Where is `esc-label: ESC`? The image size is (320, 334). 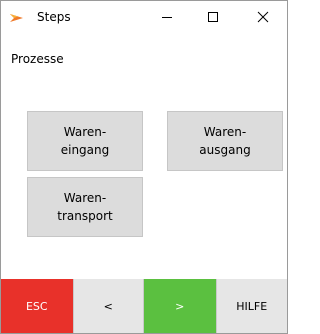
esc-label: ESC is located at coordinates (36, 306).